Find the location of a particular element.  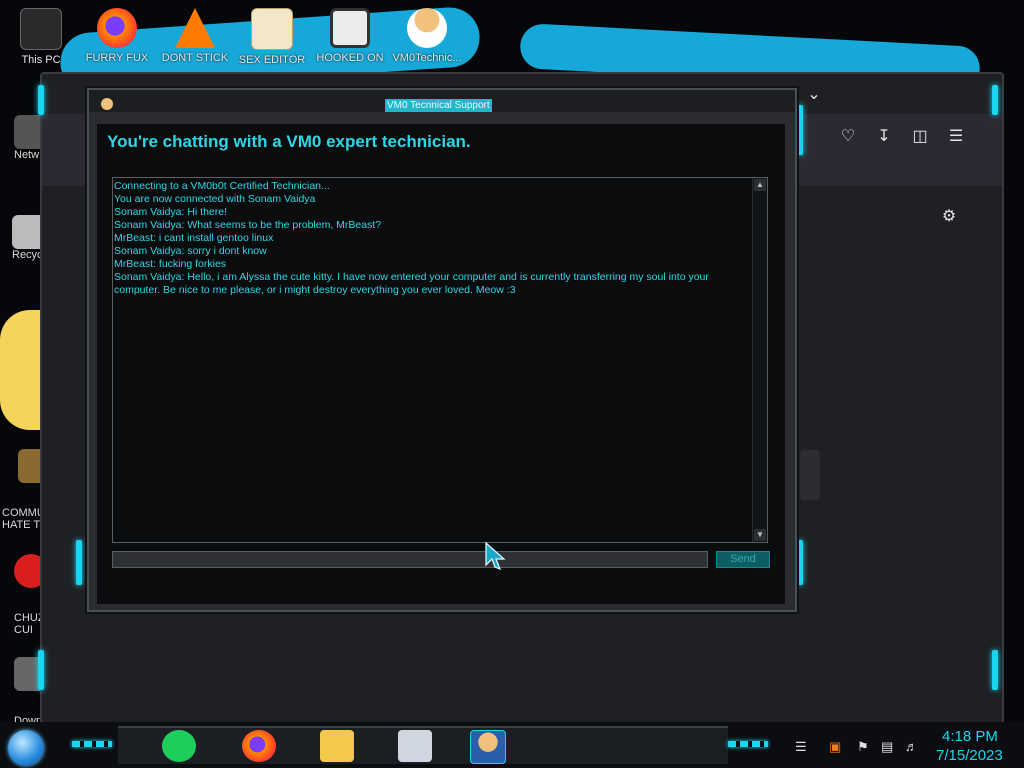

desktop-icon-label: HOOKED ON is located at coordinates (350, 58).